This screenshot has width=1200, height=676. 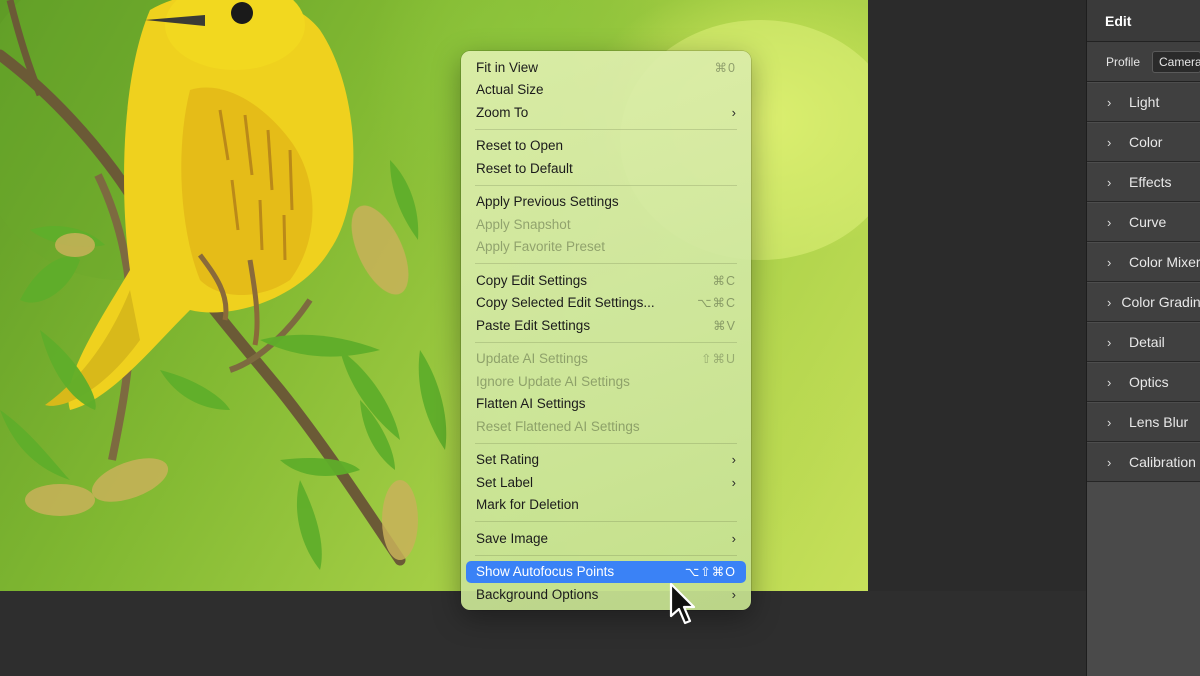 What do you see at coordinates (606, 505) in the screenshot?
I see `menu-item-mark-for-deletion: Mark for Deletion` at bounding box center [606, 505].